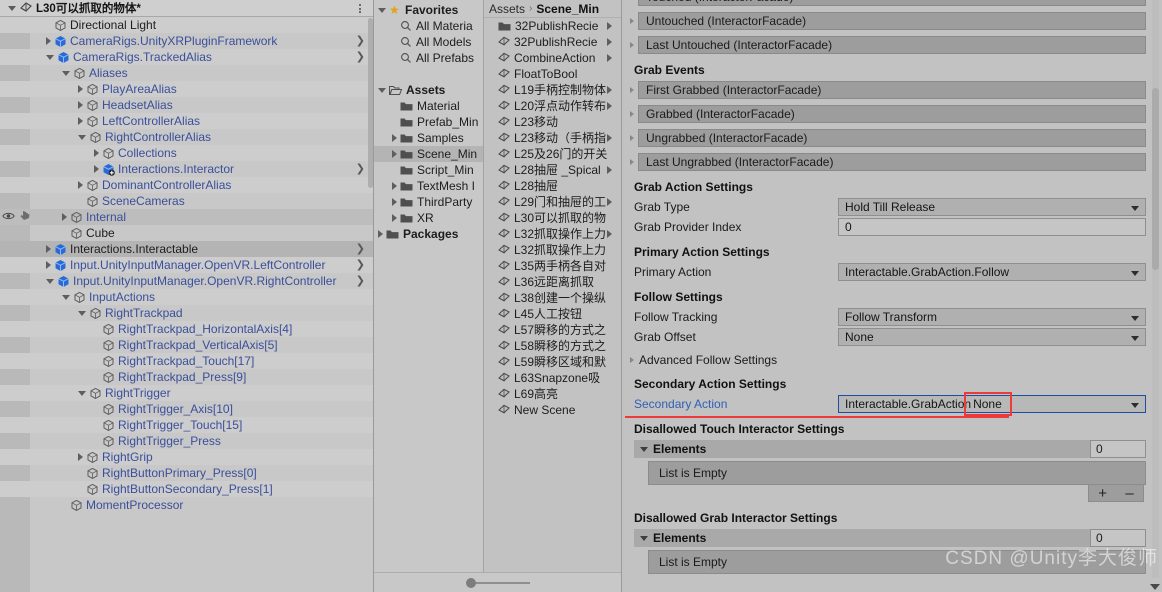 The width and height of the screenshot is (1162, 592). Describe the element at coordinates (186, 137) in the screenshot. I see `hierarchy-item-rightcontrolleralias: RightControllerAlias` at that location.